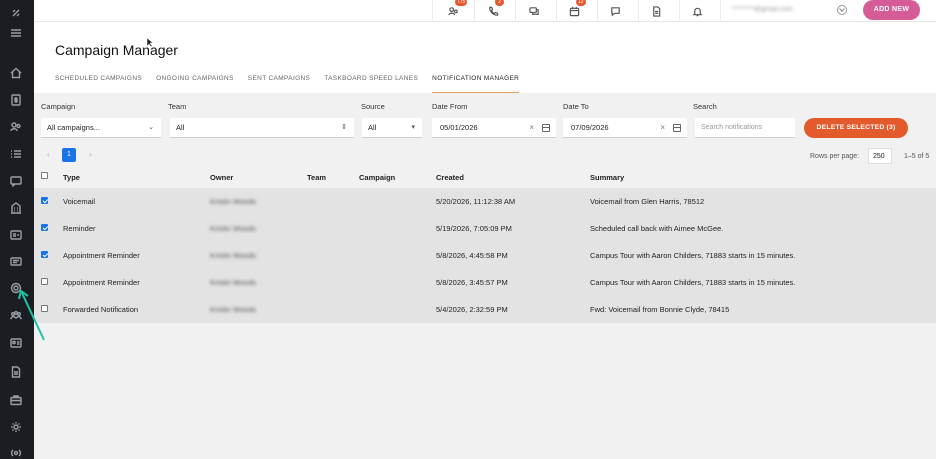  I want to click on caret-down-icon: ▾, so click(413, 127).